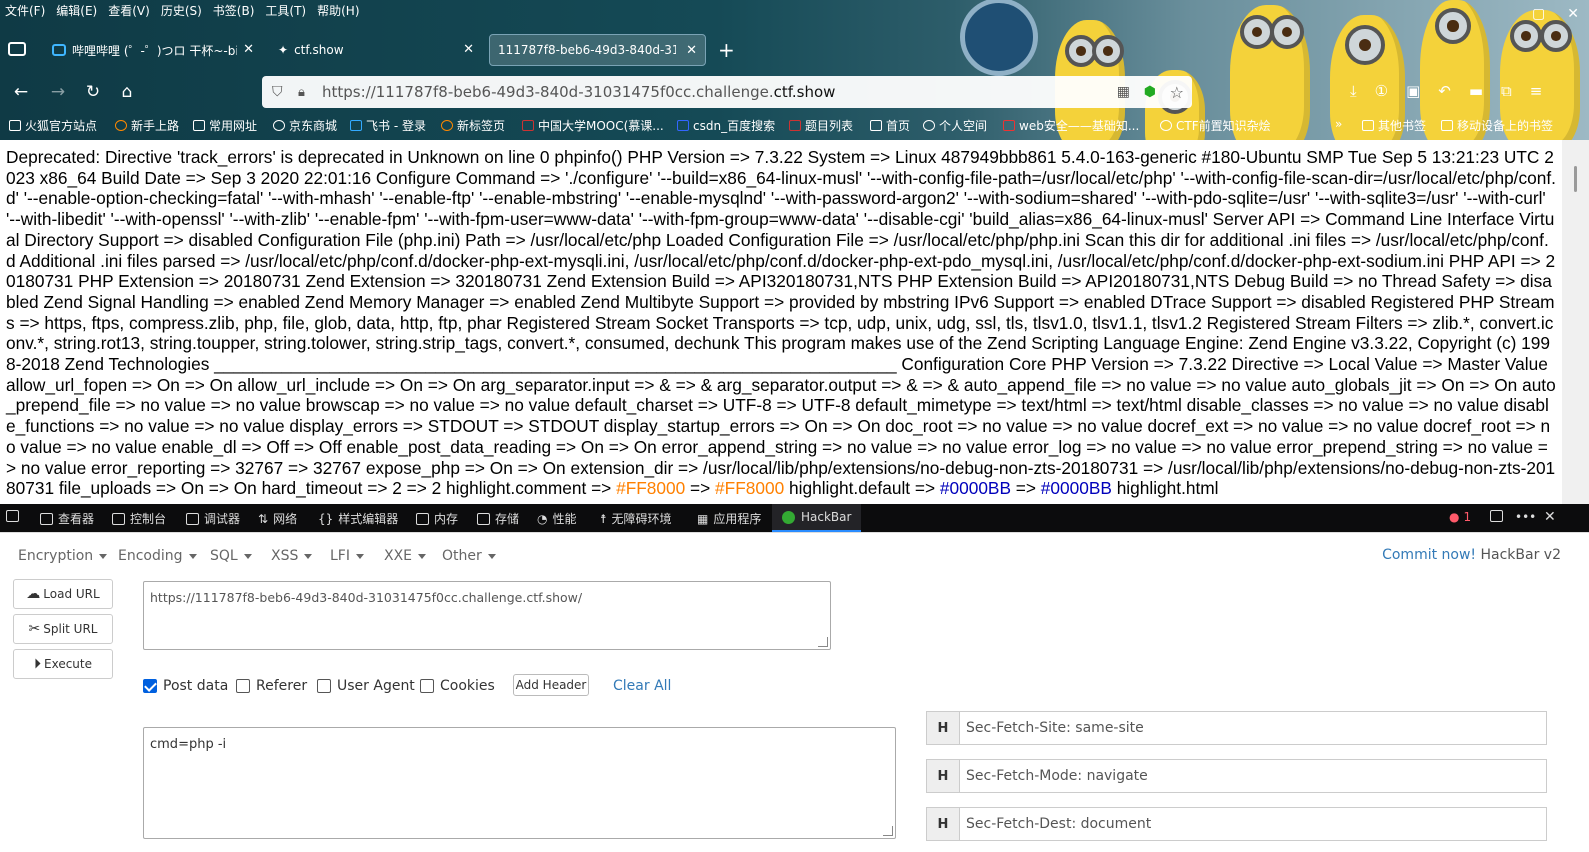  Describe the element at coordinates (67, 518) in the screenshot. I see `devtools-tab-inspector: 查看器` at that location.